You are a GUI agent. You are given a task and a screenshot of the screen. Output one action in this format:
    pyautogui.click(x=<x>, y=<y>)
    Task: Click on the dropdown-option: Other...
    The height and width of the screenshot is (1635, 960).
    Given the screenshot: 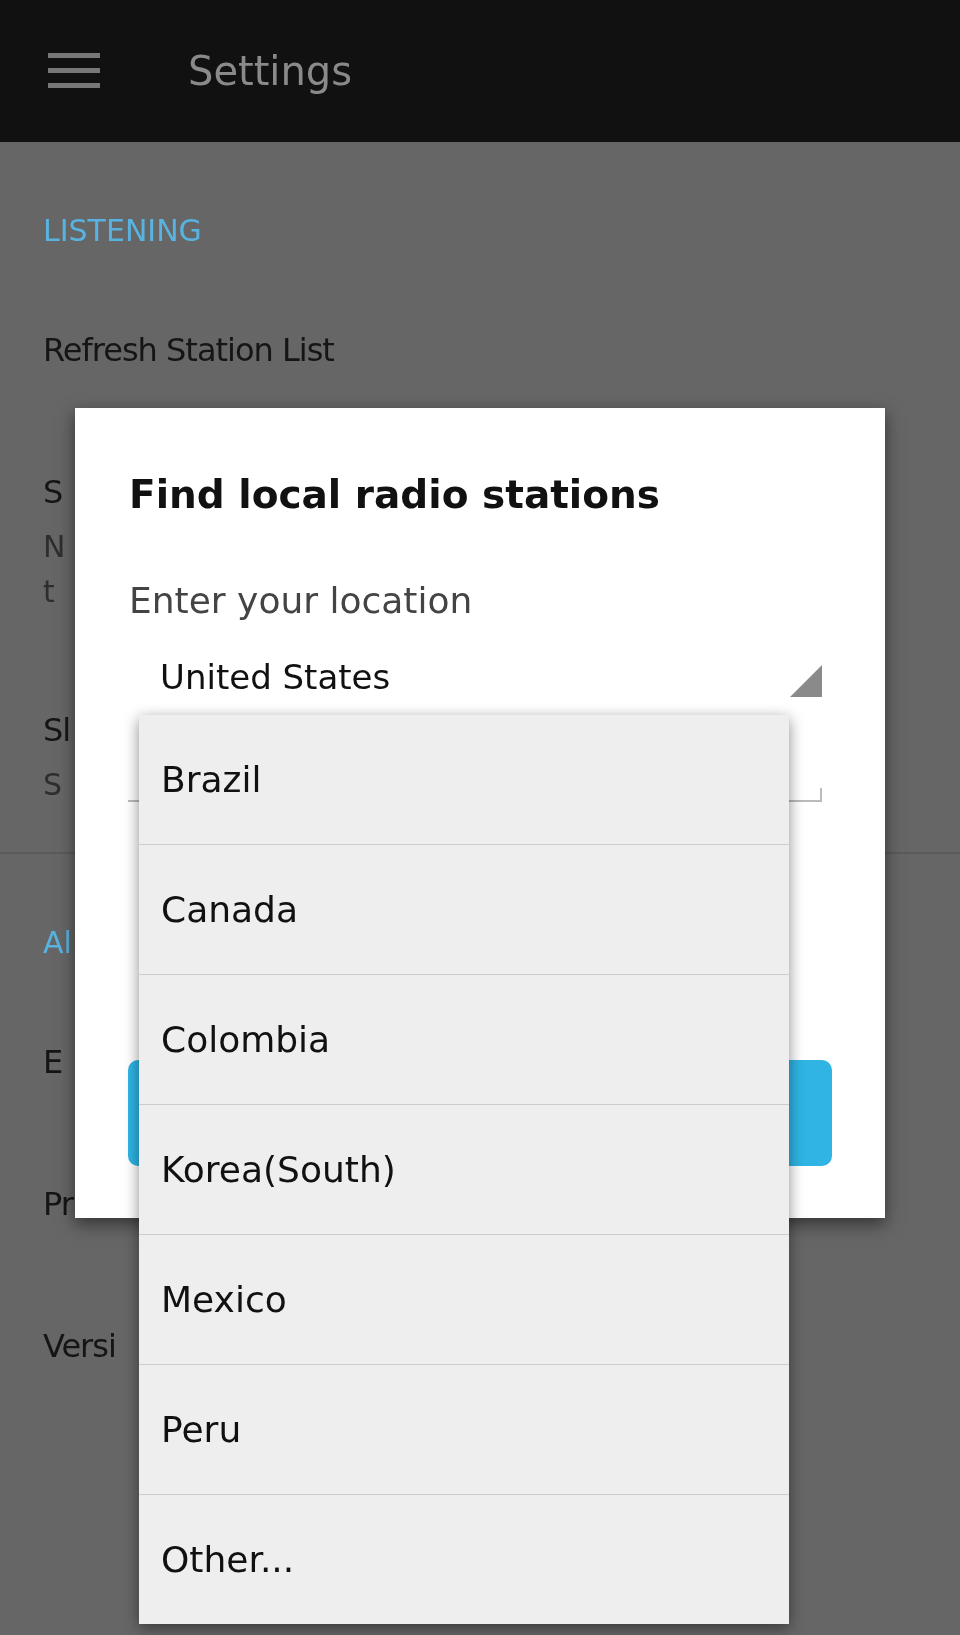 What is the action you would take?
    pyautogui.click(x=464, y=1559)
    